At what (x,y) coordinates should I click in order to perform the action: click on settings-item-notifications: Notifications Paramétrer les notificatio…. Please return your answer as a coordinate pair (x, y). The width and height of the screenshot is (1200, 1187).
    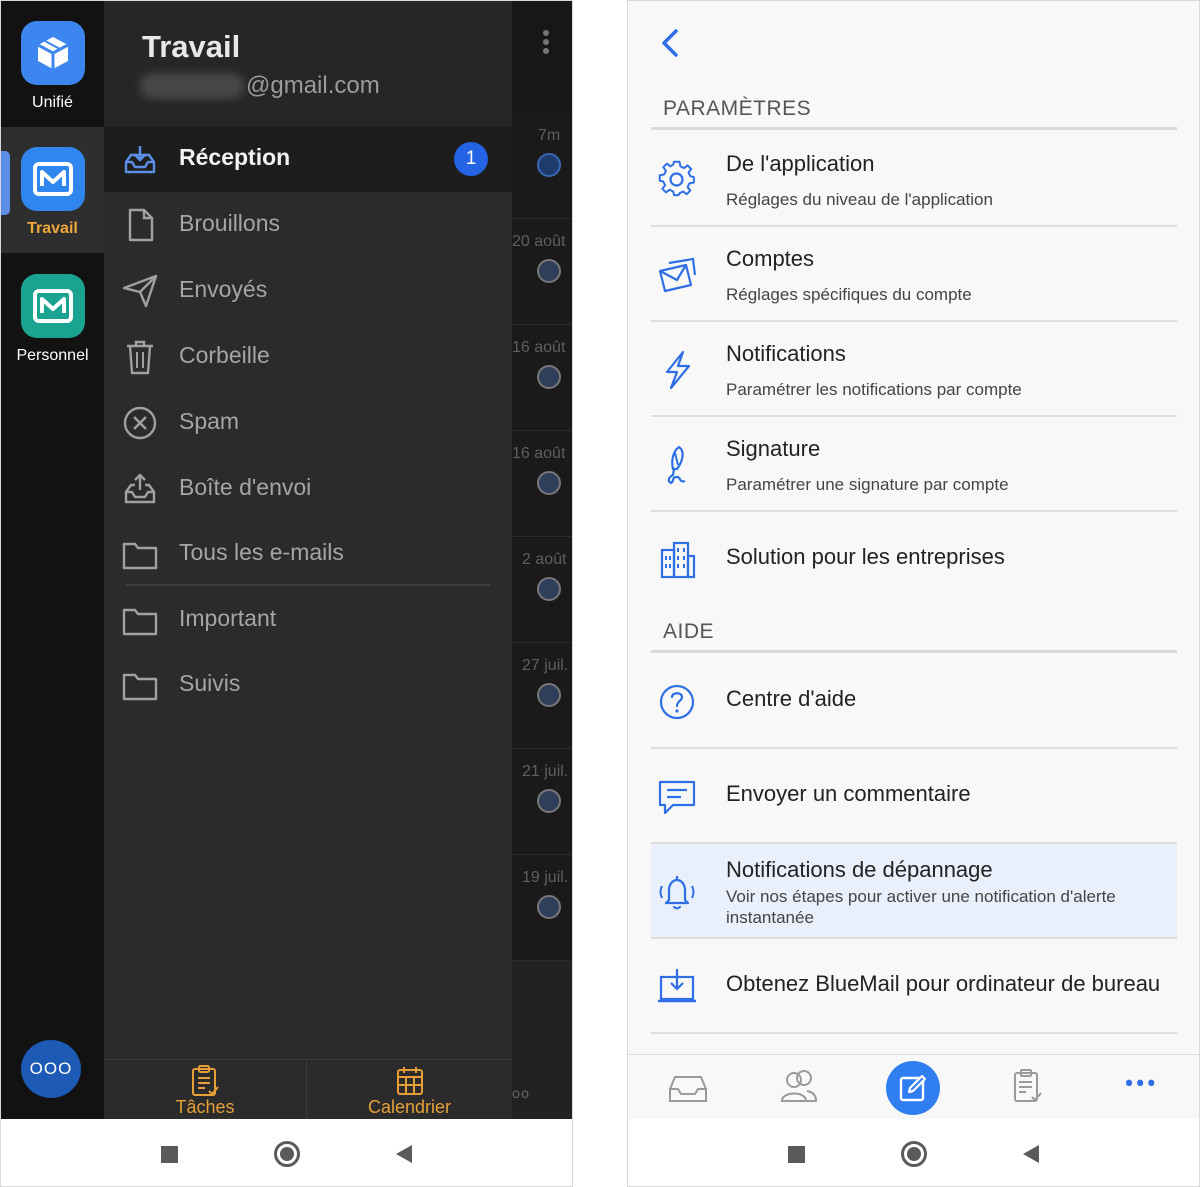
    Looking at the image, I should click on (914, 369).